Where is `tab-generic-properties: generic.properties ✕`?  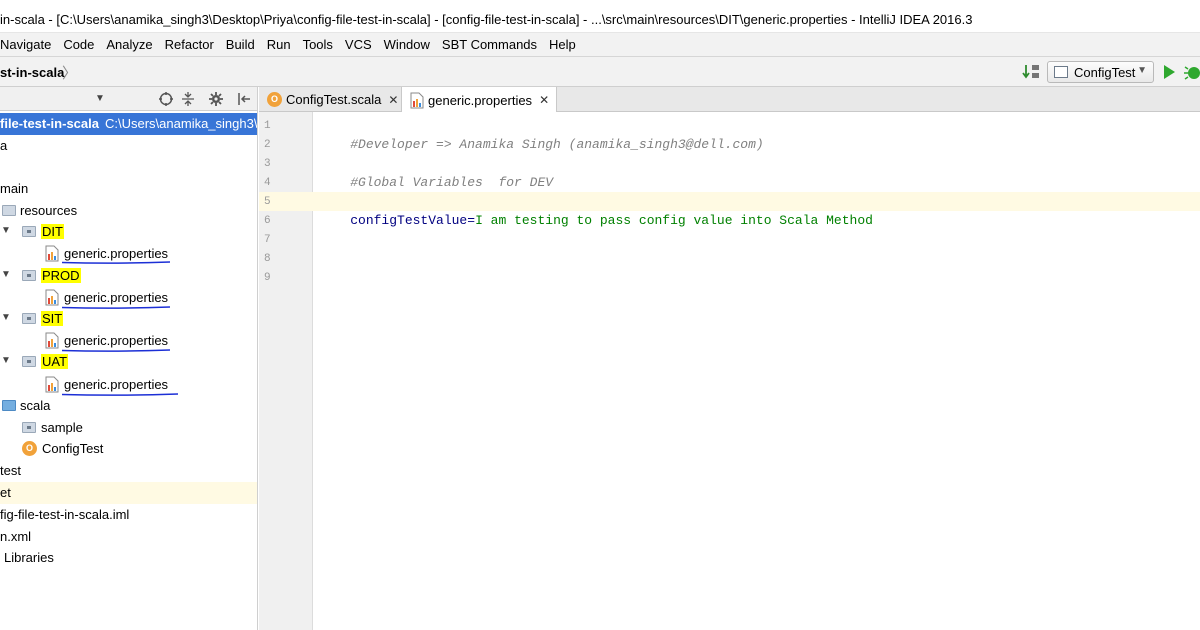
tab-generic-properties: generic.properties ✕ is located at coordinates (479, 100).